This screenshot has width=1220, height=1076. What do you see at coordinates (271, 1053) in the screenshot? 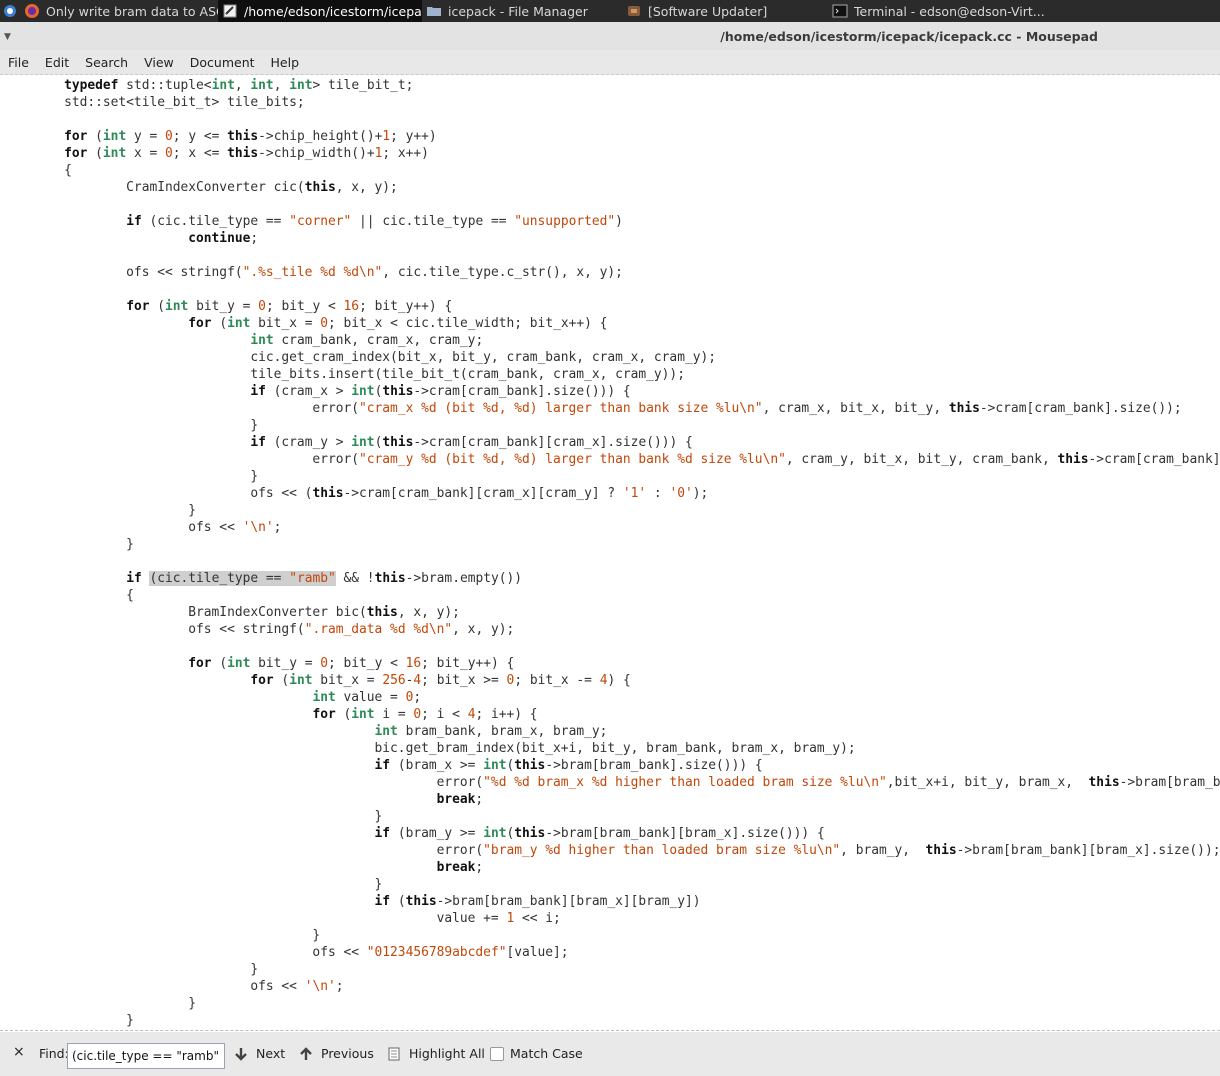
I see `next-label: Next` at bounding box center [271, 1053].